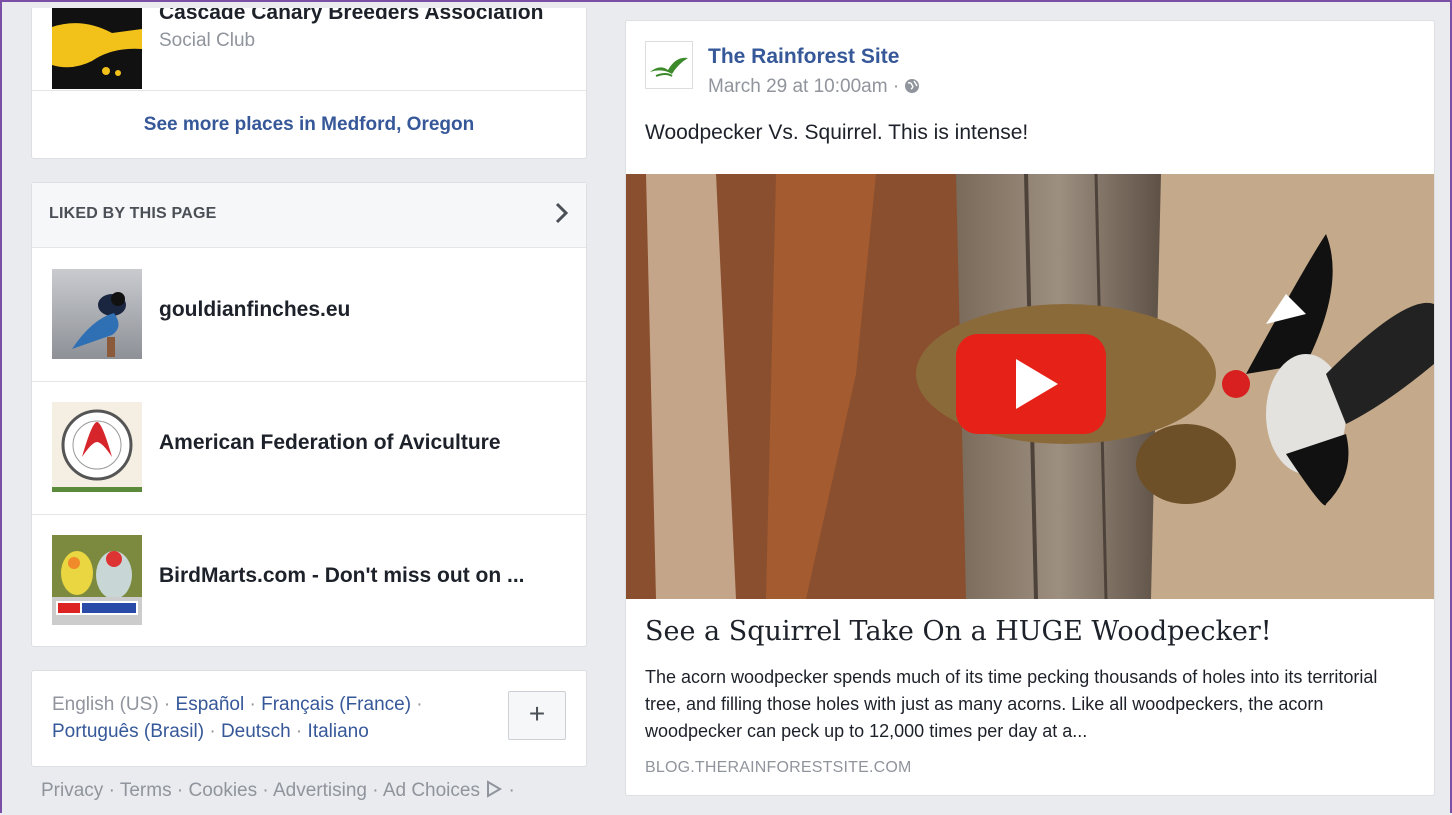 Image resolution: width=1452 pixels, height=815 pixels. What do you see at coordinates (431, 790) in the screenshot?
I see `footer-link-ad-choices: Ad Choices` at bounding box center [431, 790].